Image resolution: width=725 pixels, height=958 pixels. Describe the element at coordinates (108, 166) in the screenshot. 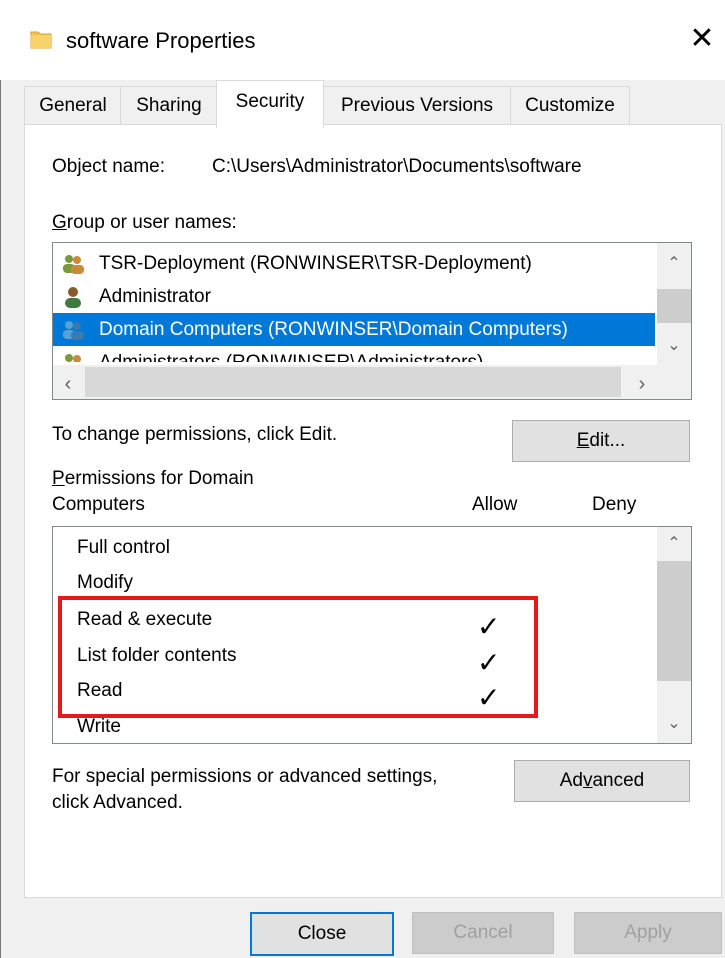

I see `object-name-label: Object name:` at that location.